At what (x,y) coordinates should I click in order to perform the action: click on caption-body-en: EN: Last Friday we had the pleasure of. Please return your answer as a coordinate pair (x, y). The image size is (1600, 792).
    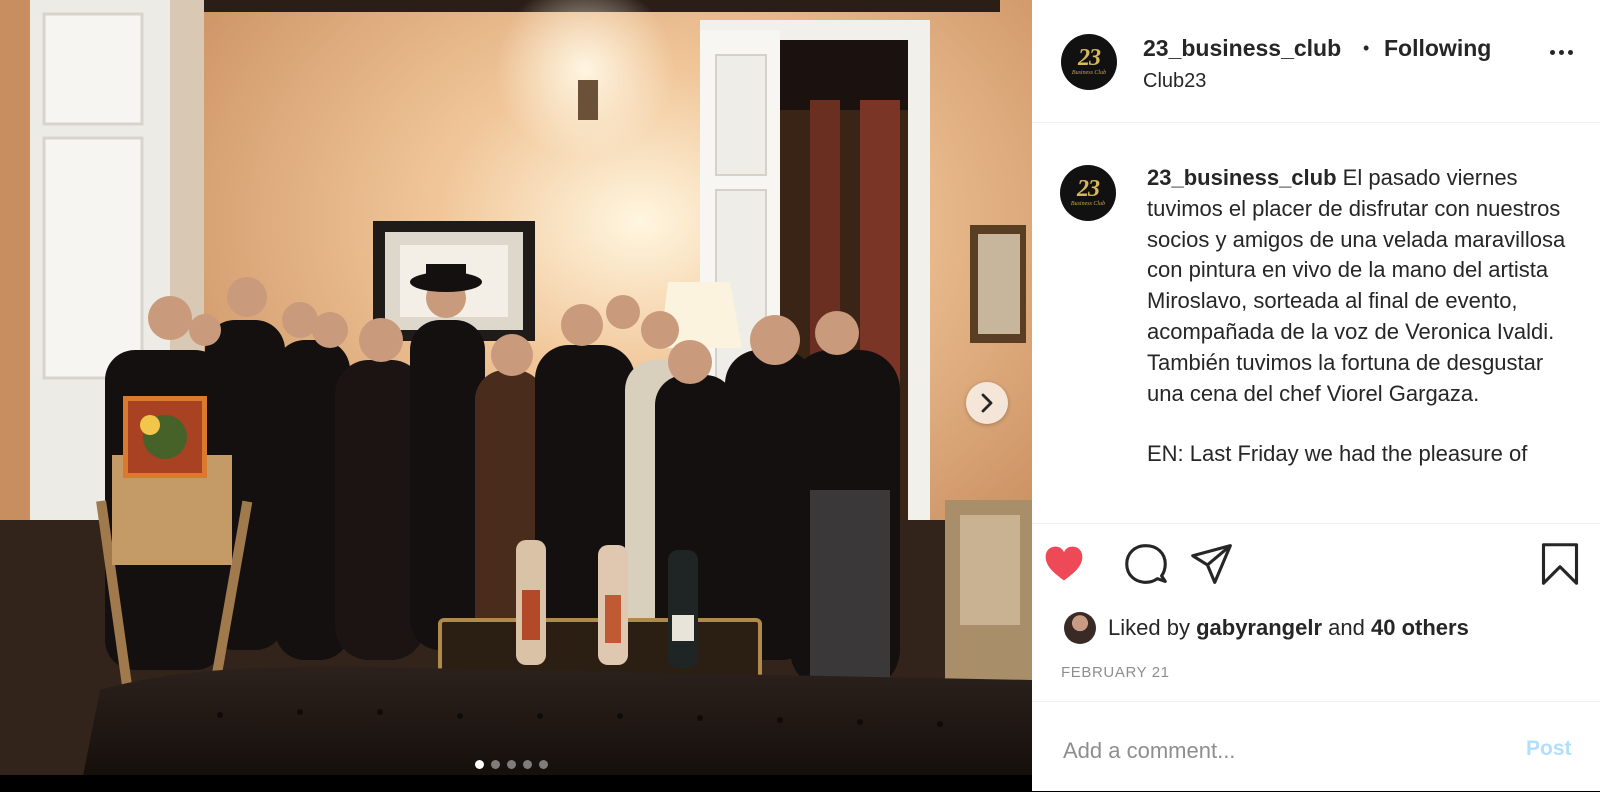
    Looking at the image, I should click on (1337, 454).